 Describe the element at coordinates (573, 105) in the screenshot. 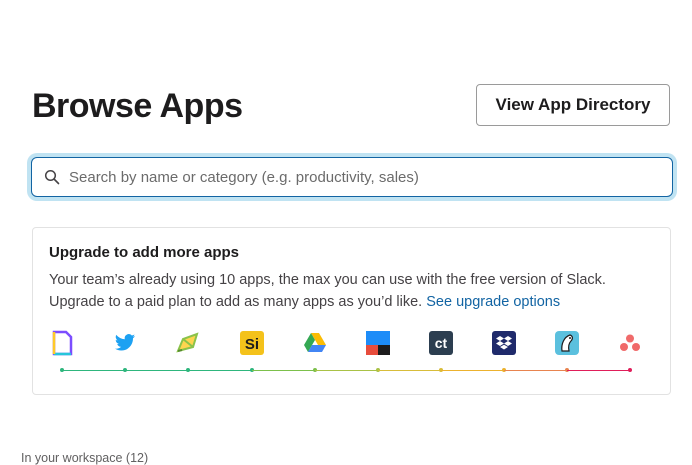

I see `view-app-directory-button: View App Directory` at that location.